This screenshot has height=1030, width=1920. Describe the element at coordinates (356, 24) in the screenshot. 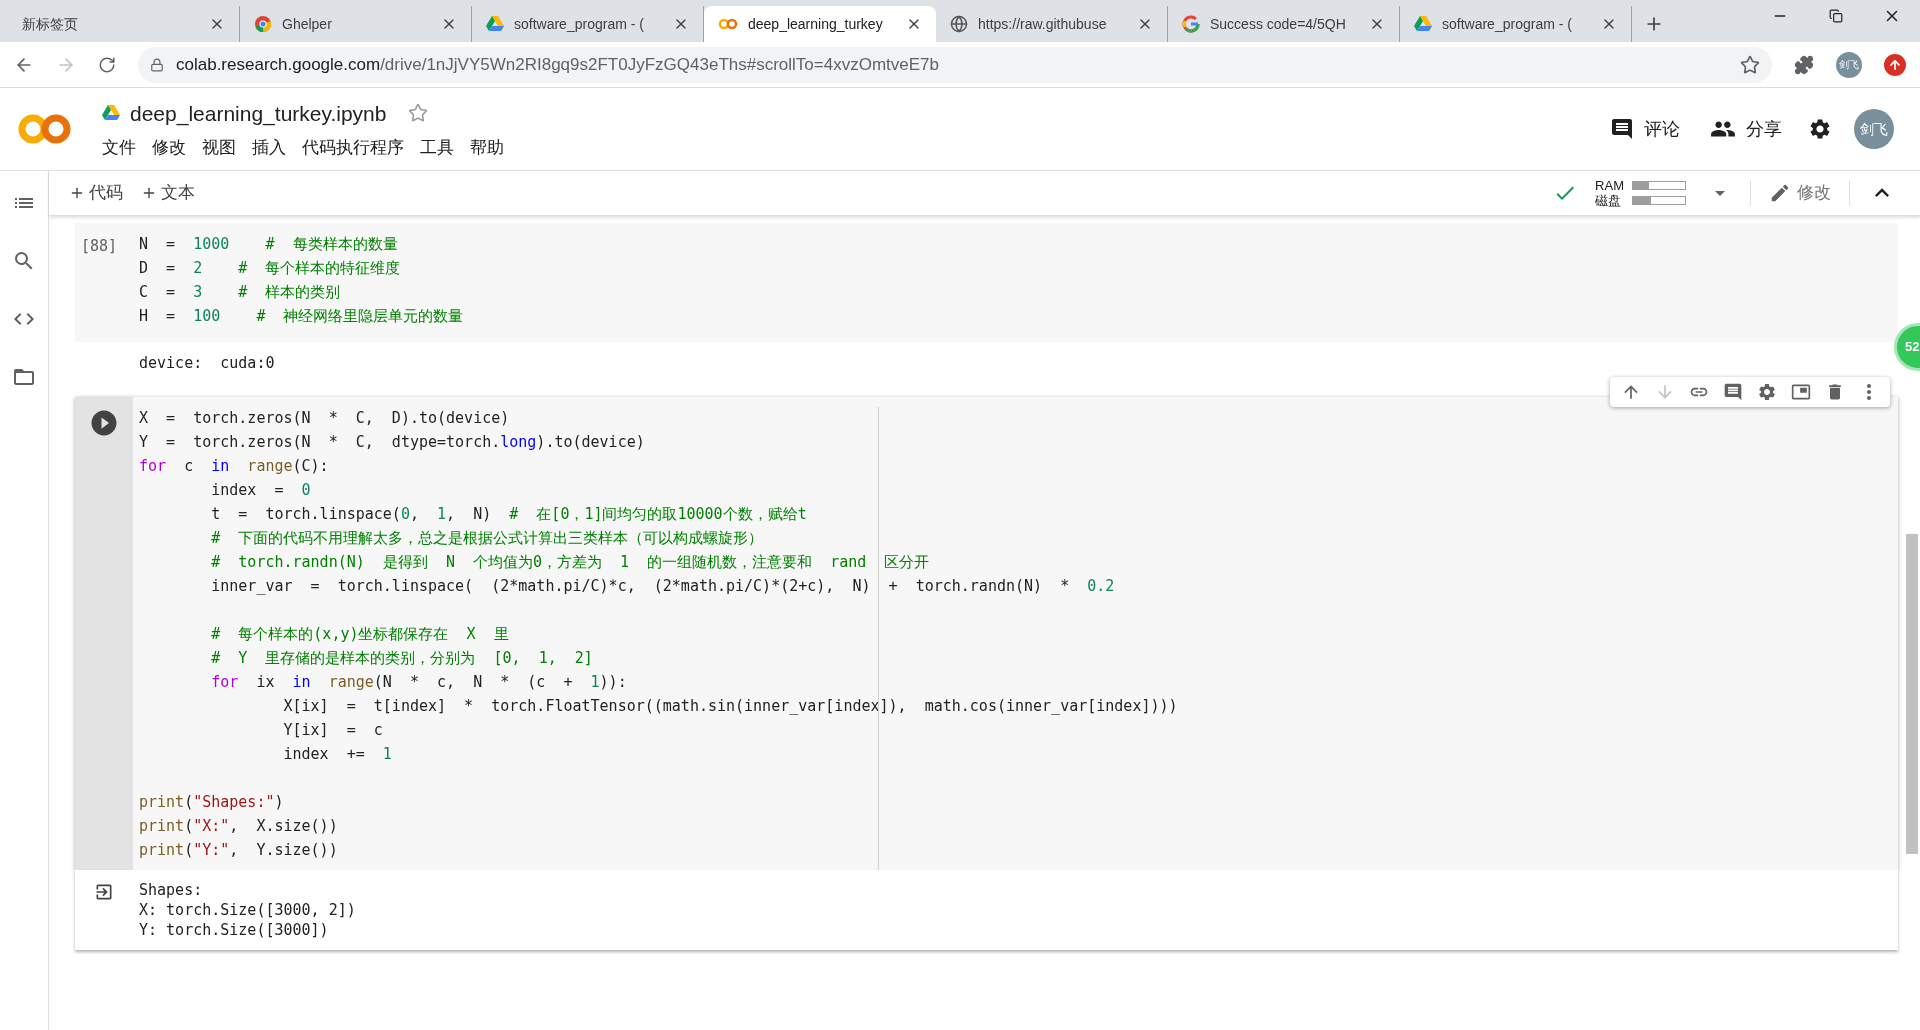

I see `browser-tab: Ghelper` at that location.